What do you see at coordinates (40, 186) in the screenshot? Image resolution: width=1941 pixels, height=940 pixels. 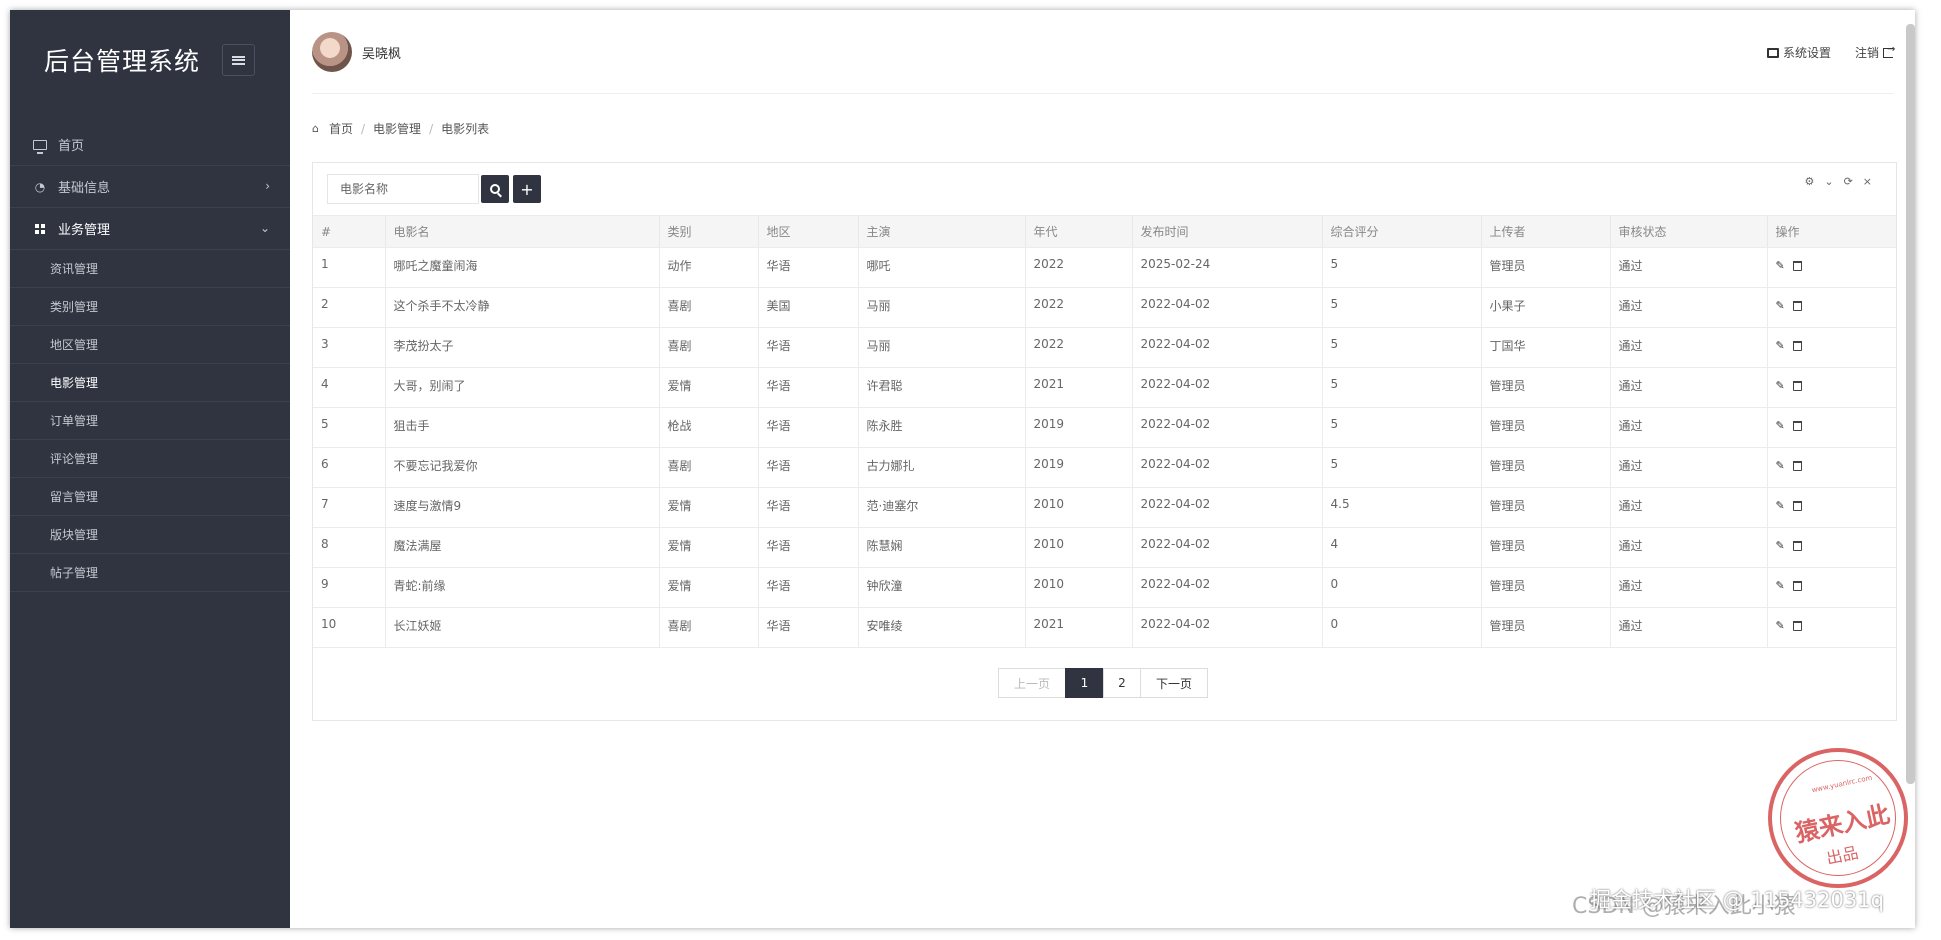 I see `dashboard-icon: ◔` at bounding box center [40, 186].